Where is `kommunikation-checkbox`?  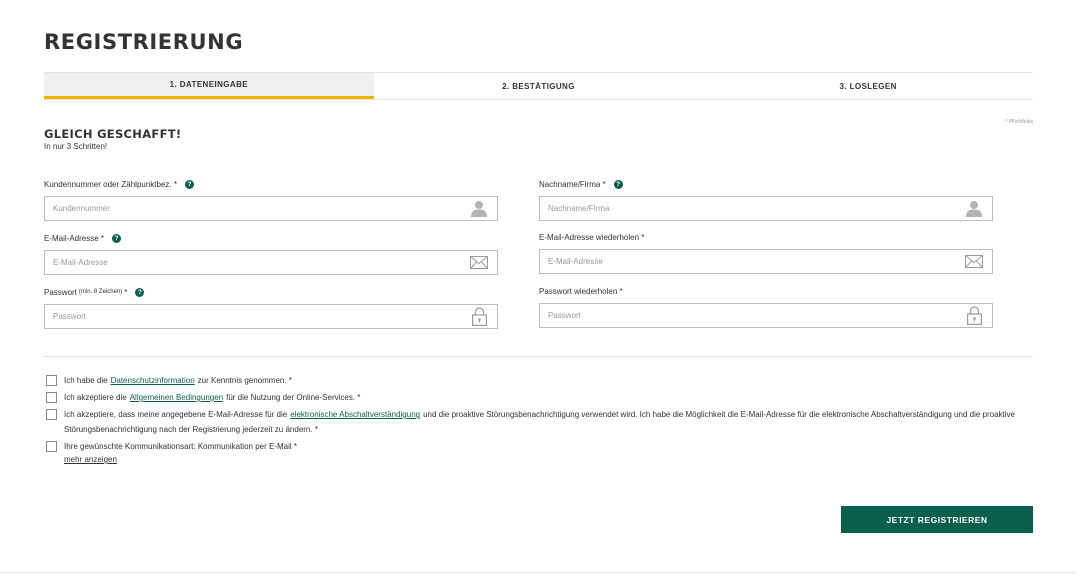
kommunikation-checkbox is located at coordinates (51, 446).